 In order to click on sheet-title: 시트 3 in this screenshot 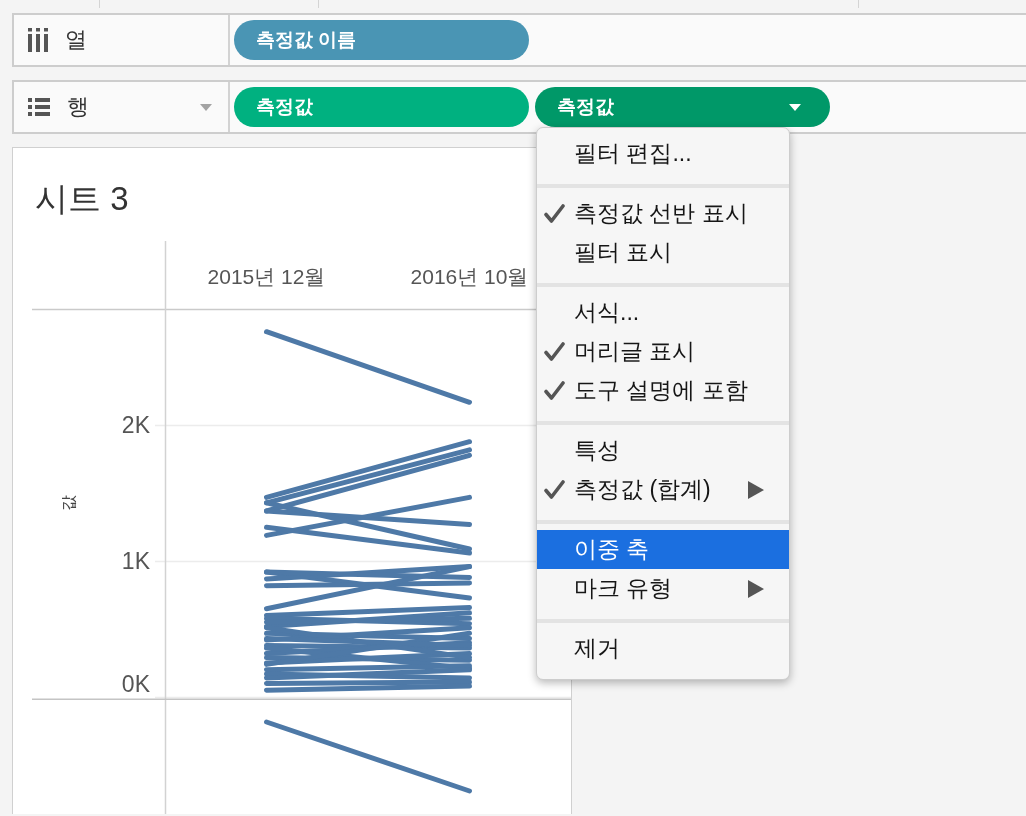, I will do `click(82, 199)`.